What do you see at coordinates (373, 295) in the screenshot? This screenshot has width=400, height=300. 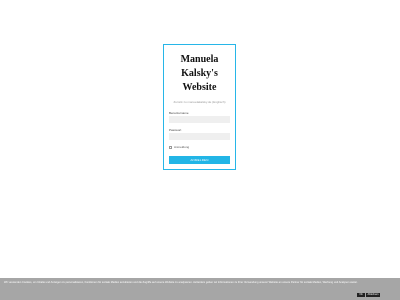 I see `cookie-decline-button: Ablehnen` at bounding box center [373, 295].